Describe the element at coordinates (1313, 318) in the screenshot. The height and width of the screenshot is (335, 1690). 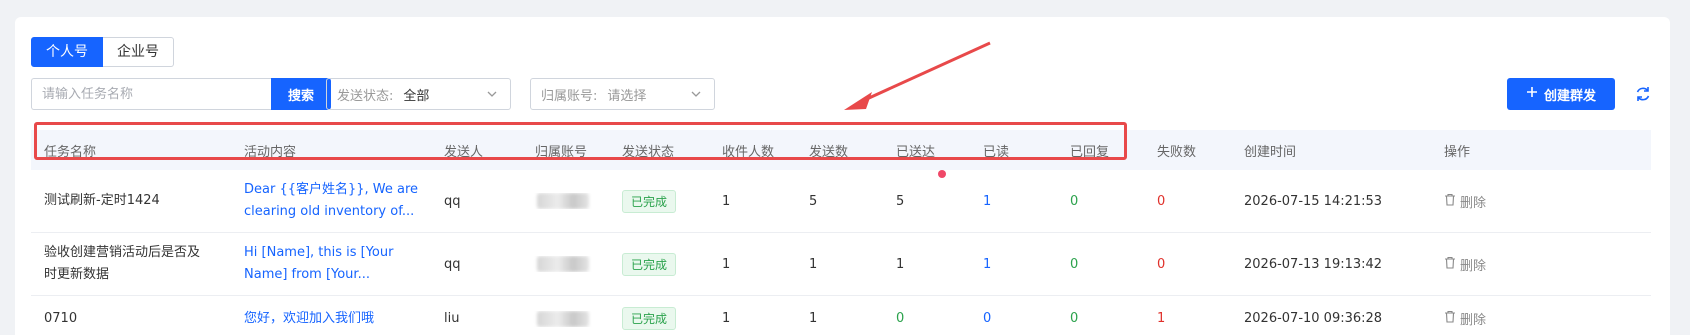
I see `created-time: 2026-07-10 09:36:28` at that location.